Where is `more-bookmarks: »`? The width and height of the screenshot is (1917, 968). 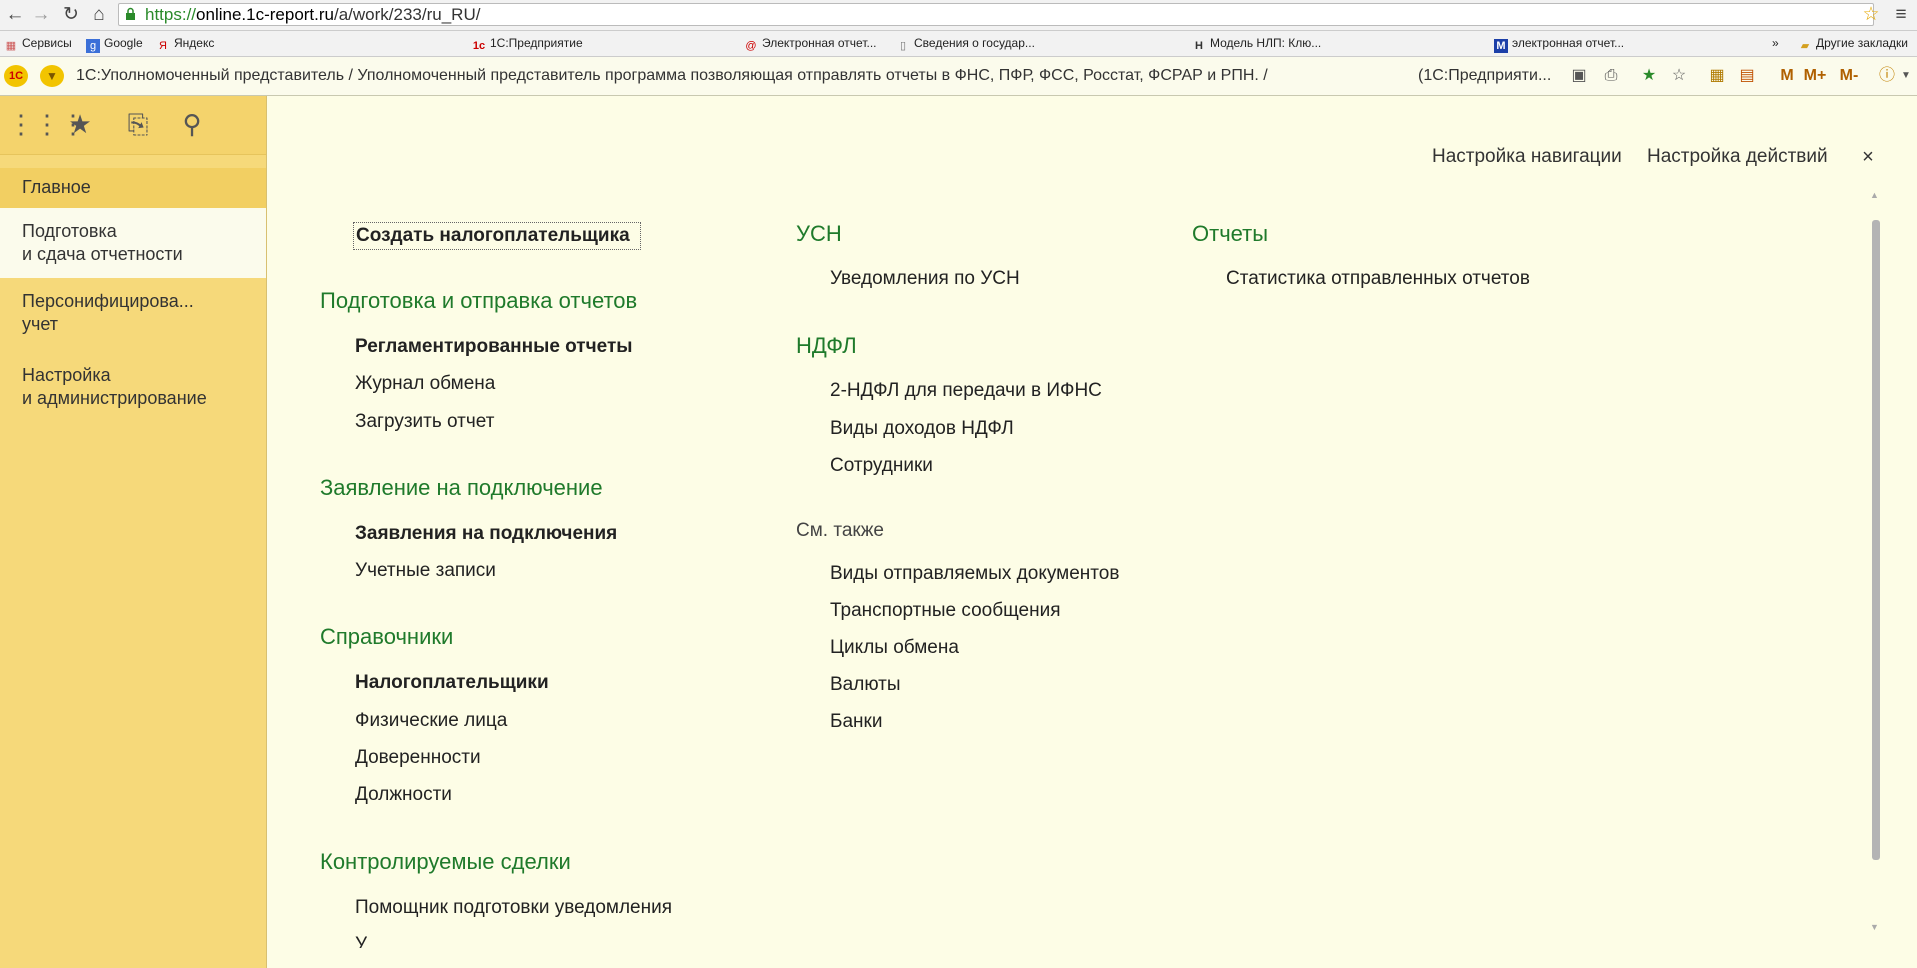 more-bookmarks: » is located at coordinates (1775, 43).